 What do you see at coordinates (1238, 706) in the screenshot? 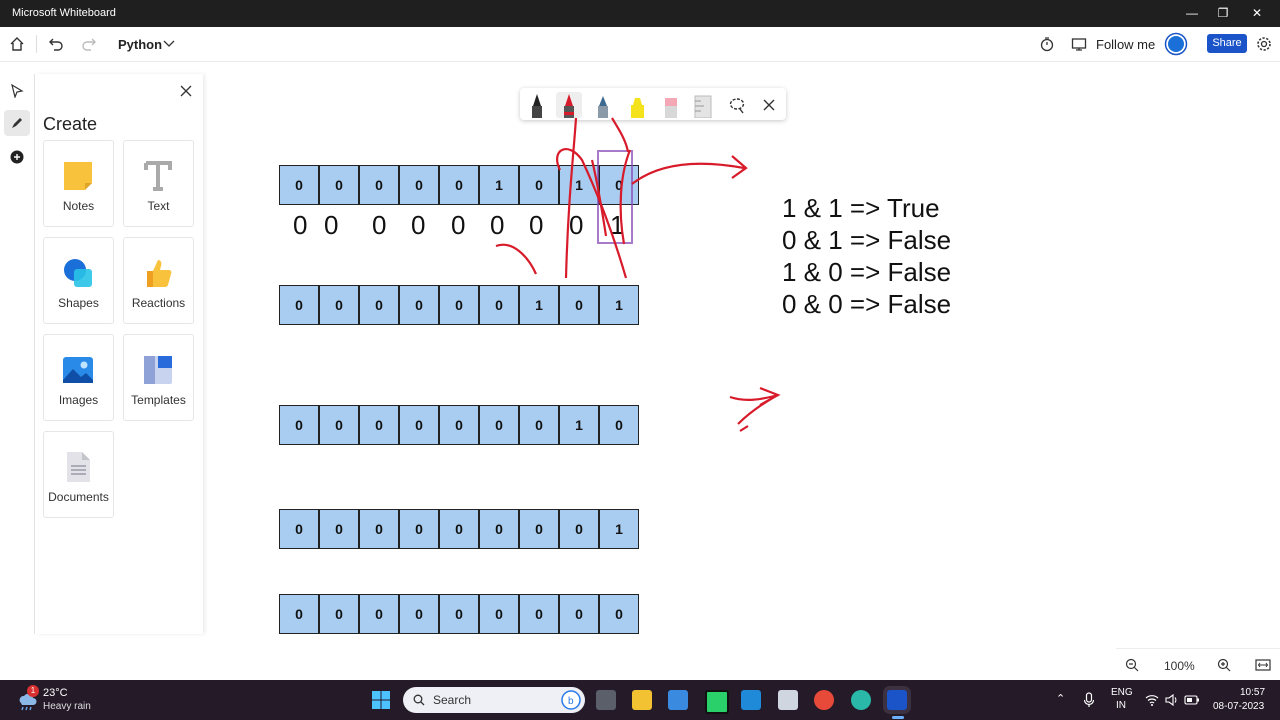
I see `clock-date: 08-07-2023` at bounding box center [1238, 706].